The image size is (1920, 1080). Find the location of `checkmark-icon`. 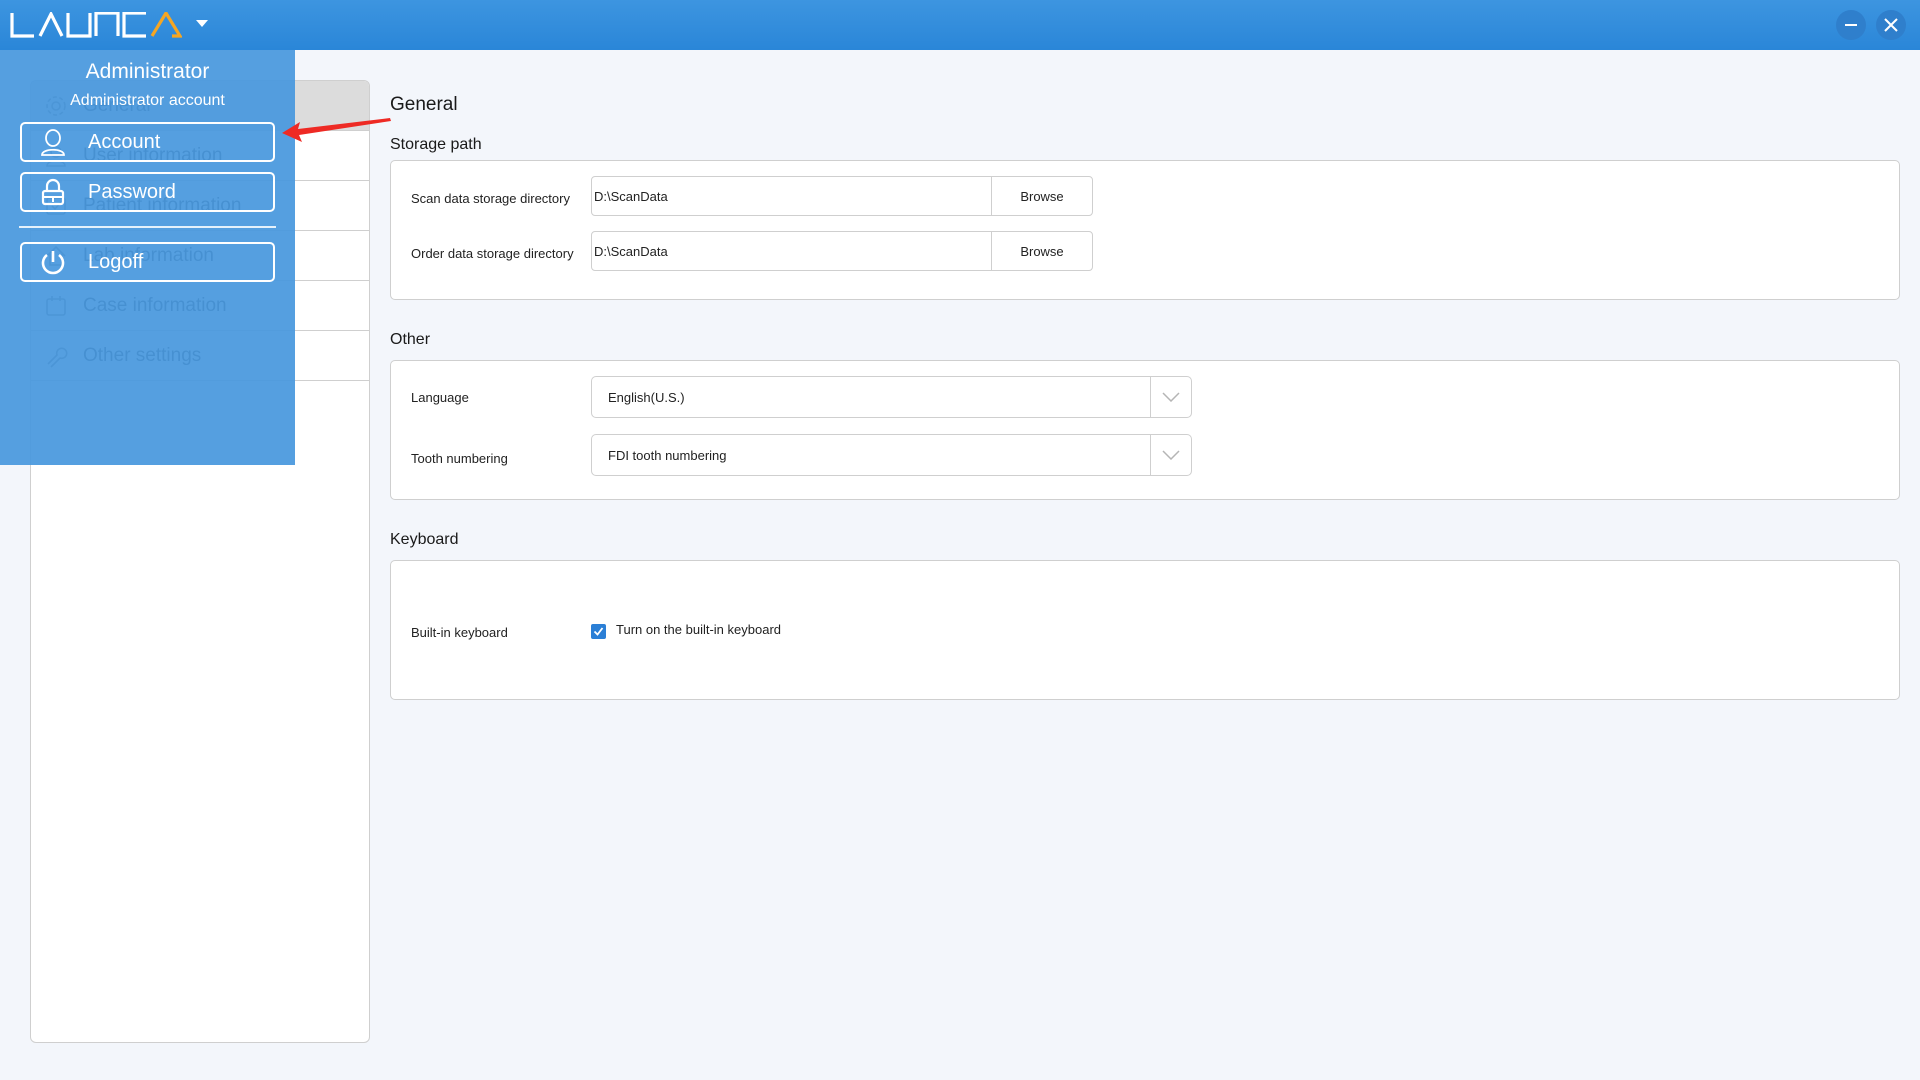

checkmark-icon is located at coordinates (598, 631).